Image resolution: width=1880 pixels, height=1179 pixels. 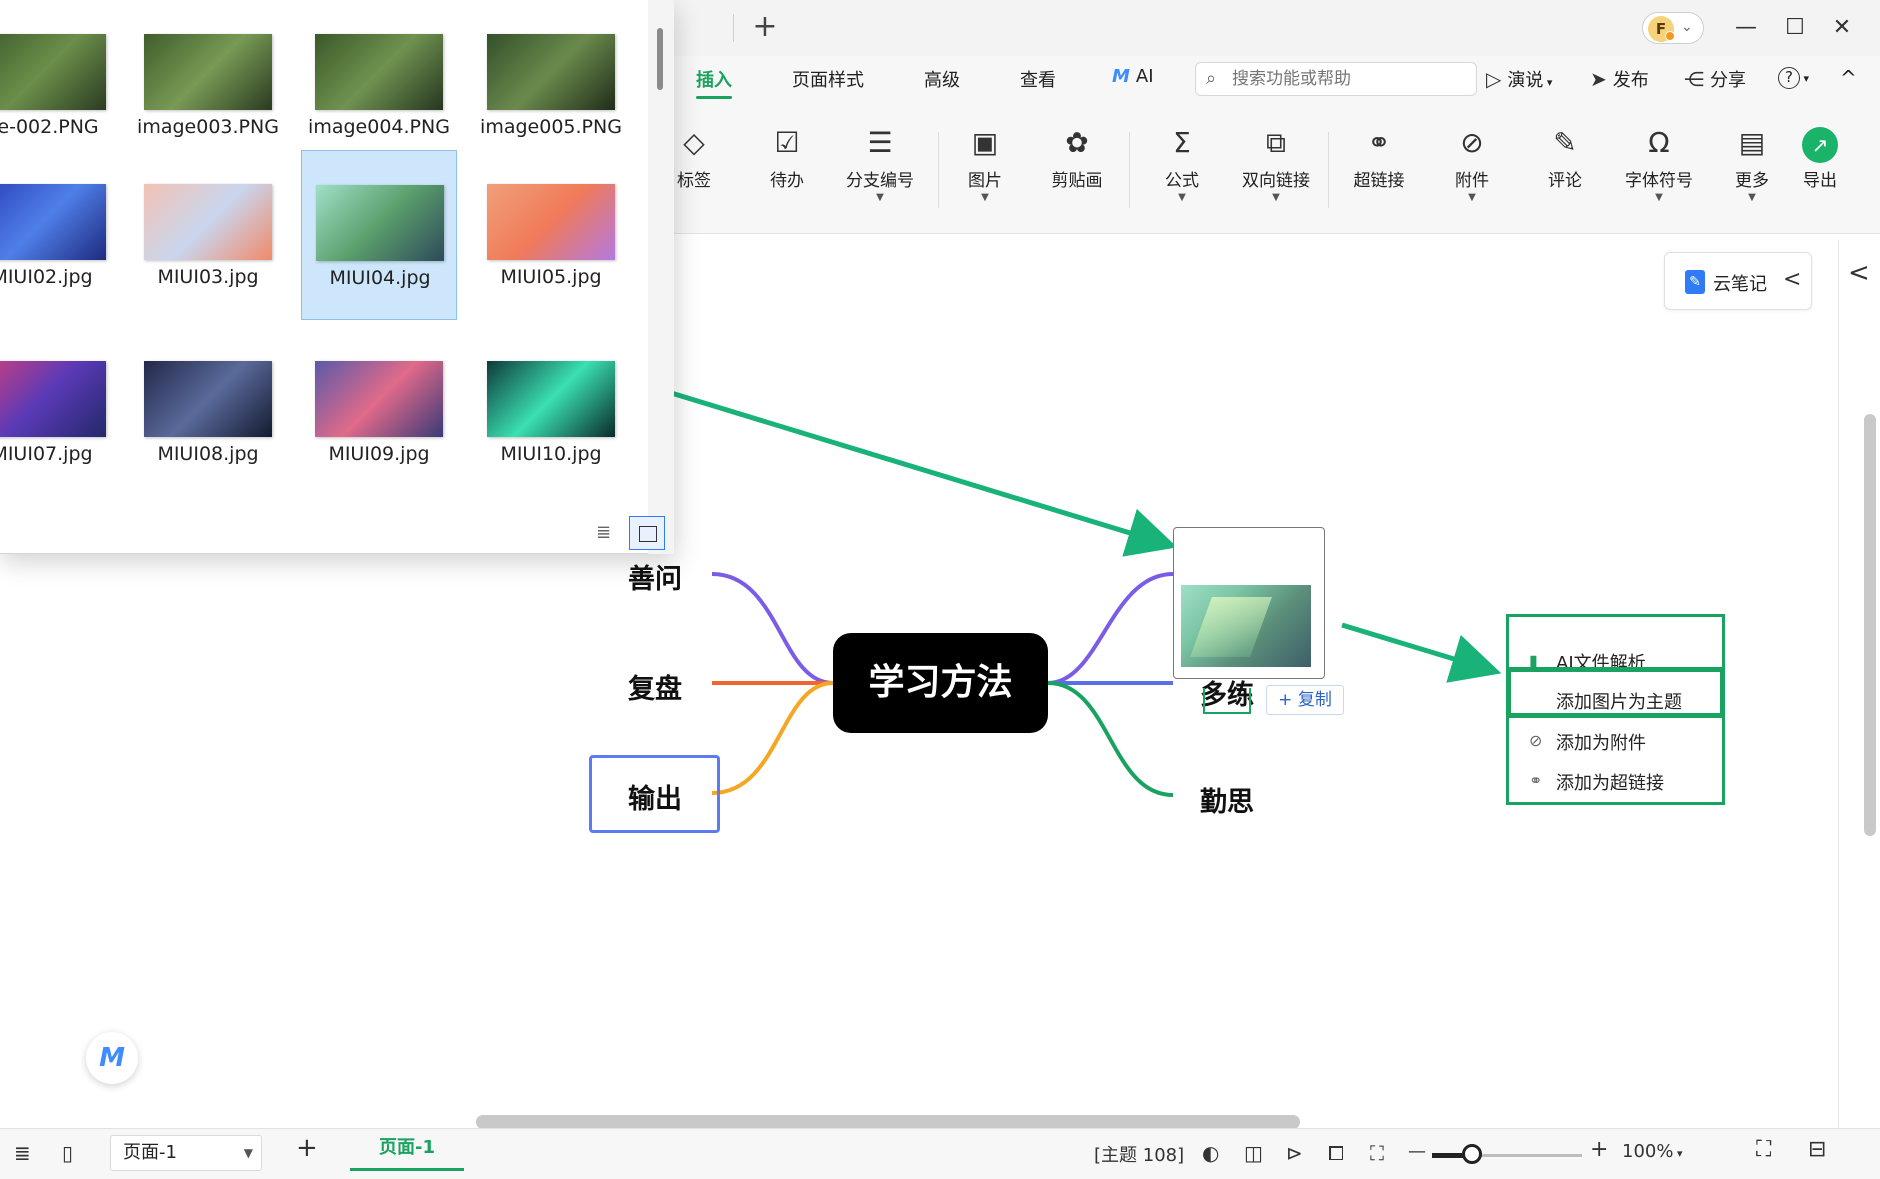 I want to click on central-topic: 学习方法, so click(x=940, y=683).